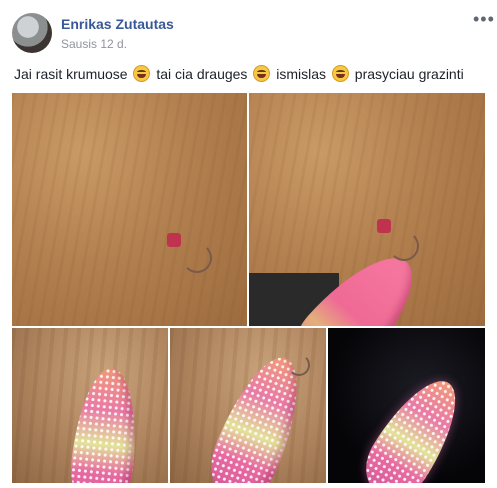 Image resolution: width=497 pixels, height=488 pixels. What do you see at coordinates (409, 74) in the screenshot?
I see `post-text-segment-4: prasyciau grazinti` at bounding box center [409, 74].